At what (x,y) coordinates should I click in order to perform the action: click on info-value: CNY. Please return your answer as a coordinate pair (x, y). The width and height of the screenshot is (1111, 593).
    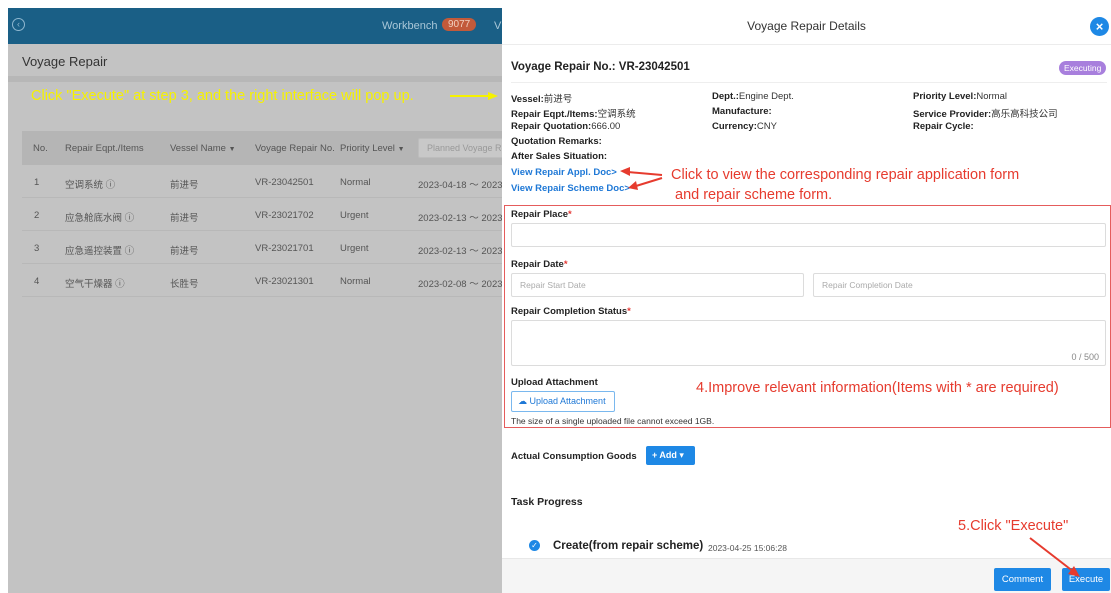
    Looking at the image, I should click on (766, 126).